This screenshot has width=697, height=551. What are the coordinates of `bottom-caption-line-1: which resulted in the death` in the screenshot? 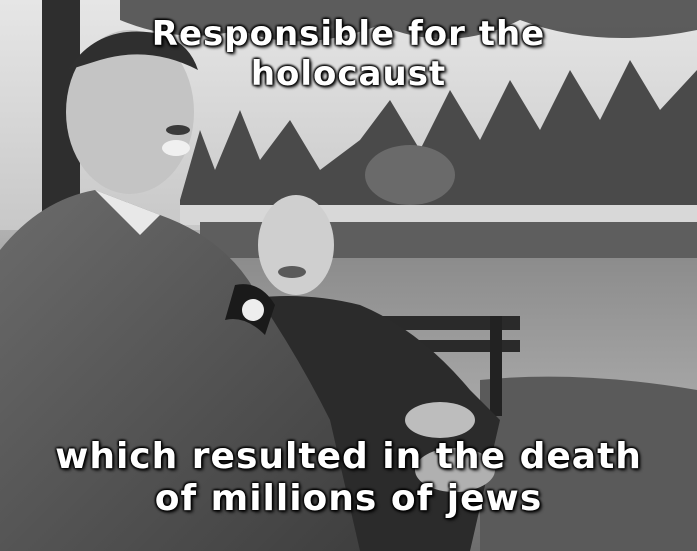 It's located at (348, 456).